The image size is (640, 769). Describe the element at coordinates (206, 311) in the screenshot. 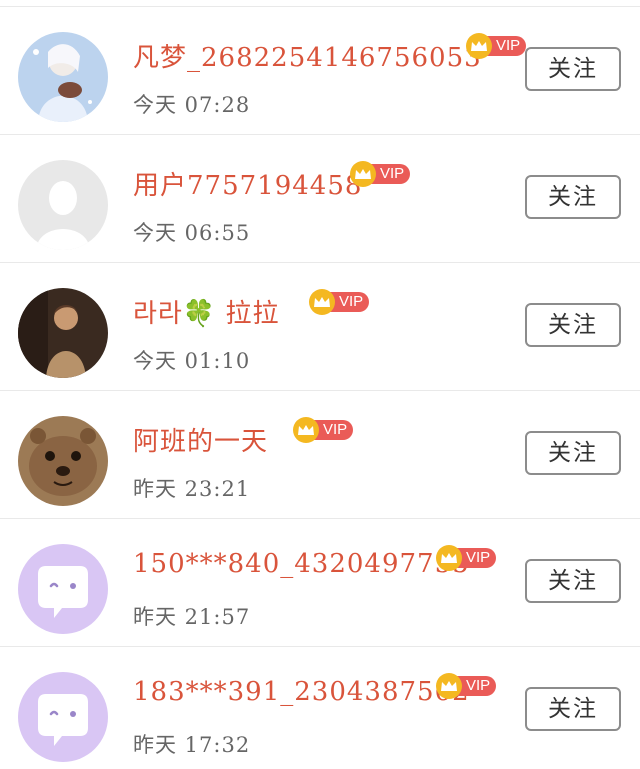

I see `username: 라라🍀 拉拉` at that location.